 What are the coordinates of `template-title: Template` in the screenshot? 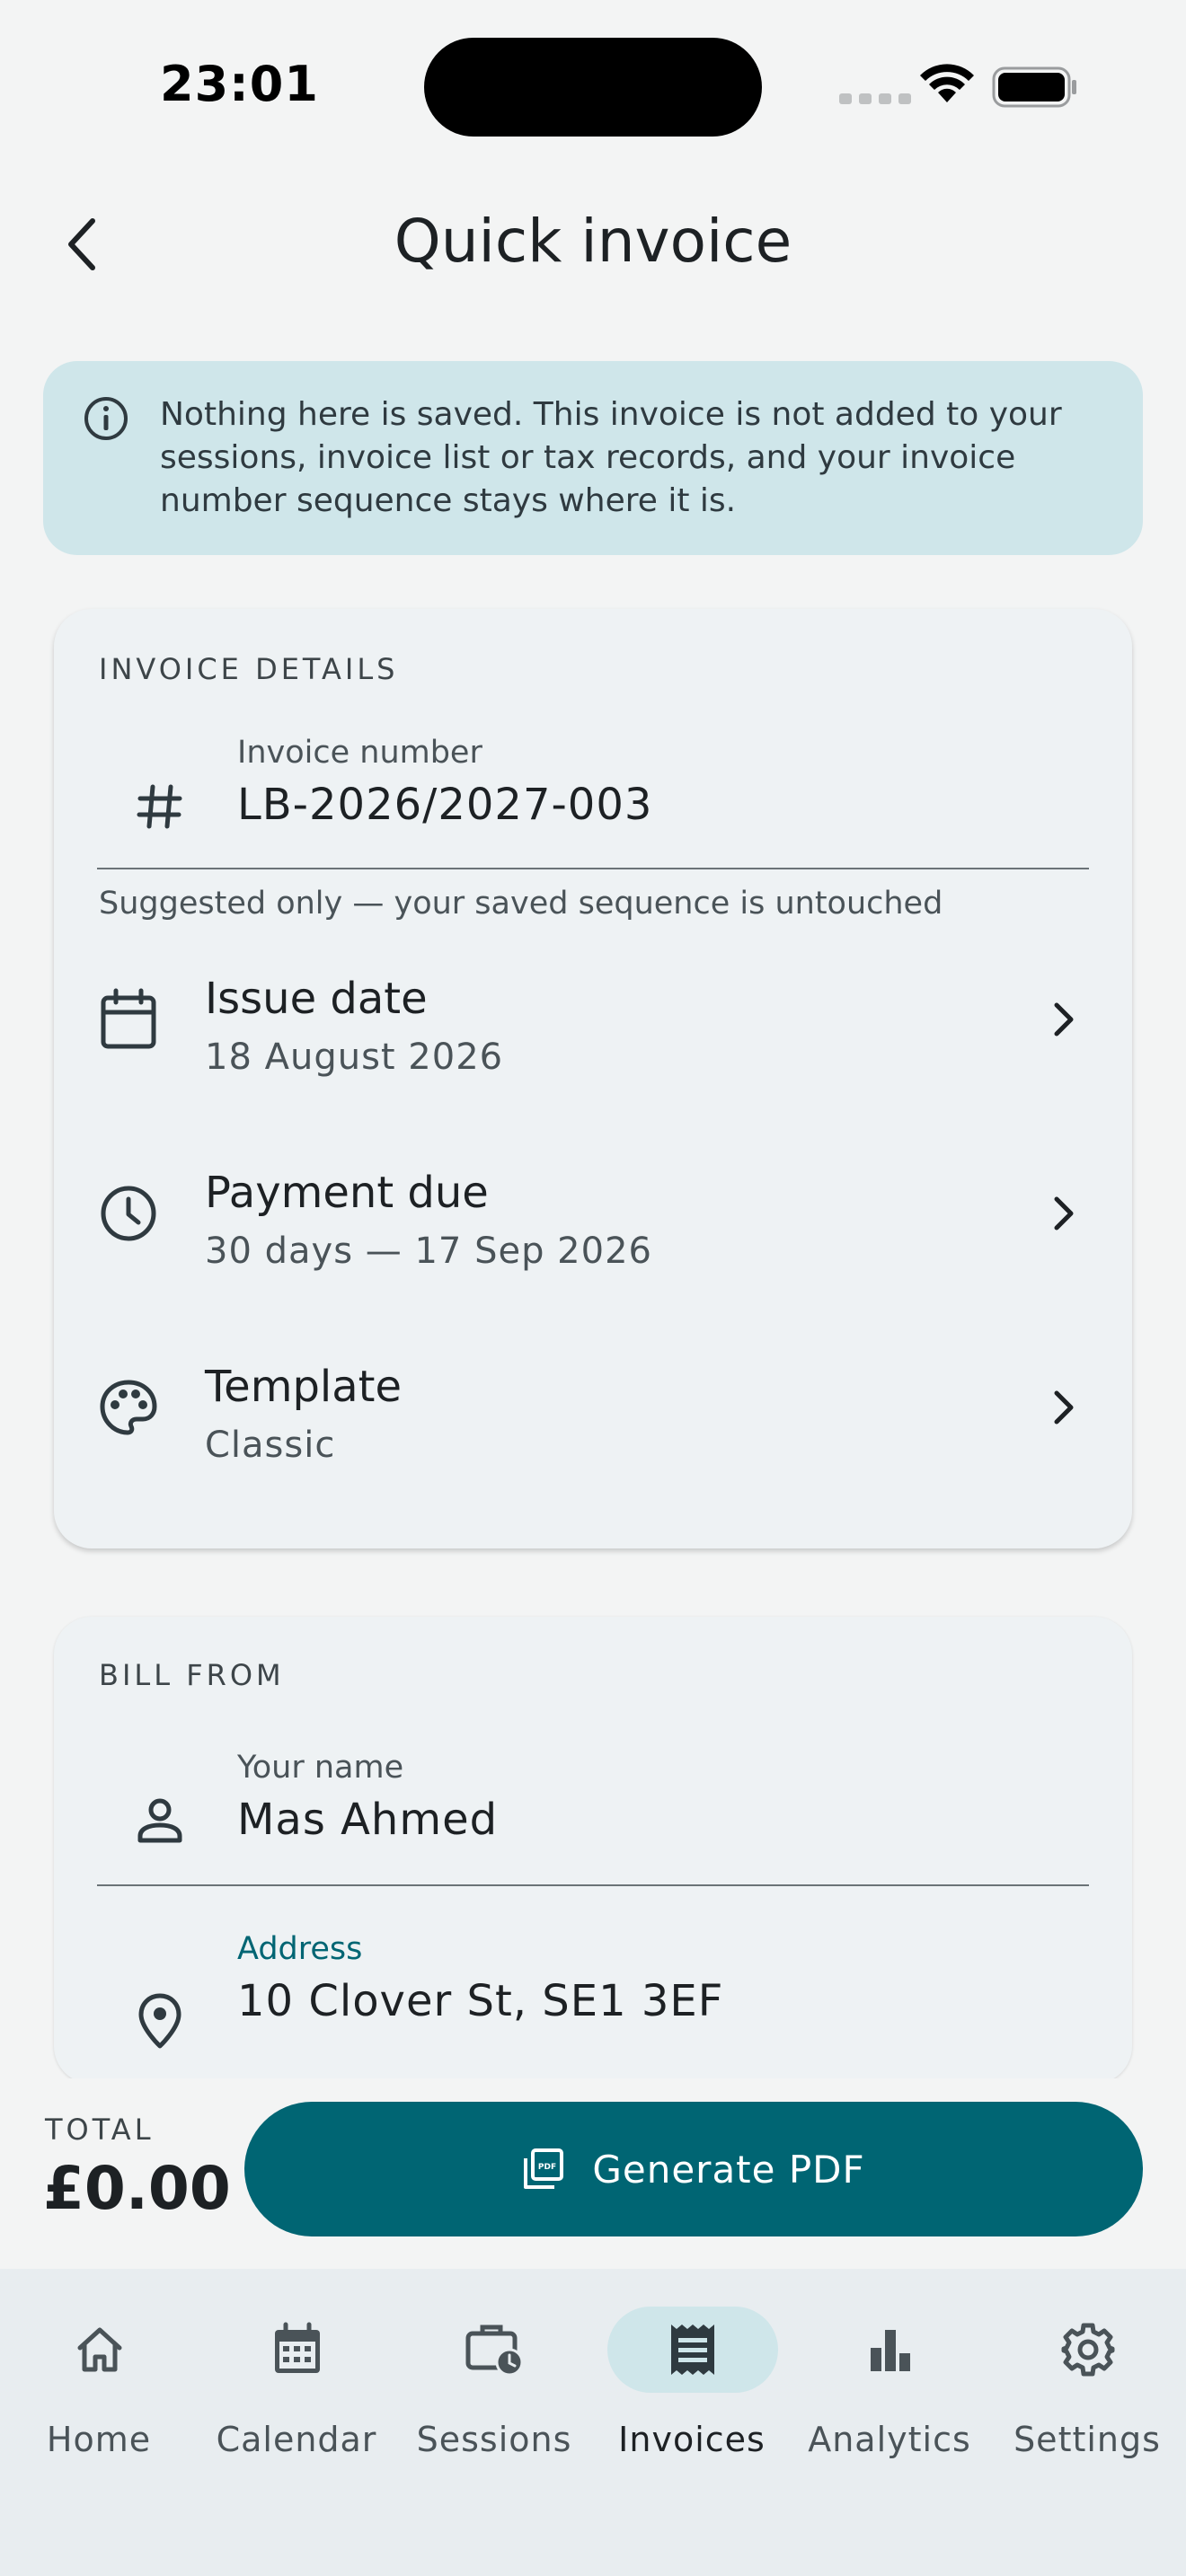 It's located at (304, 1387).